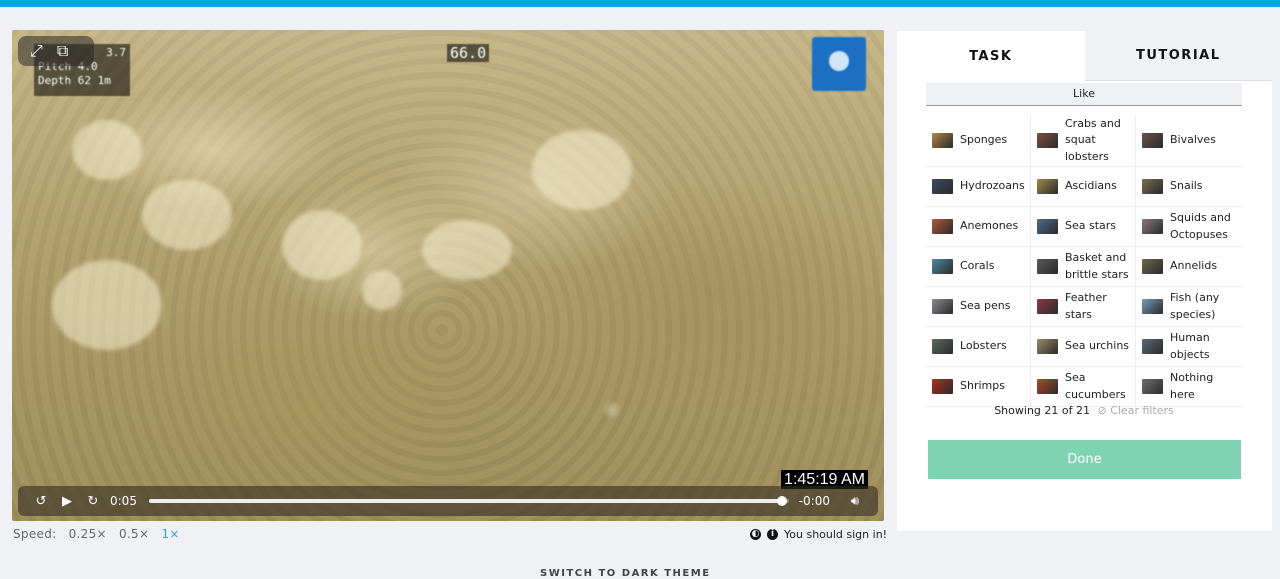 This screenshot has width=1280, height=579. I want to click on tab-task: TASK, so click(991, 56).